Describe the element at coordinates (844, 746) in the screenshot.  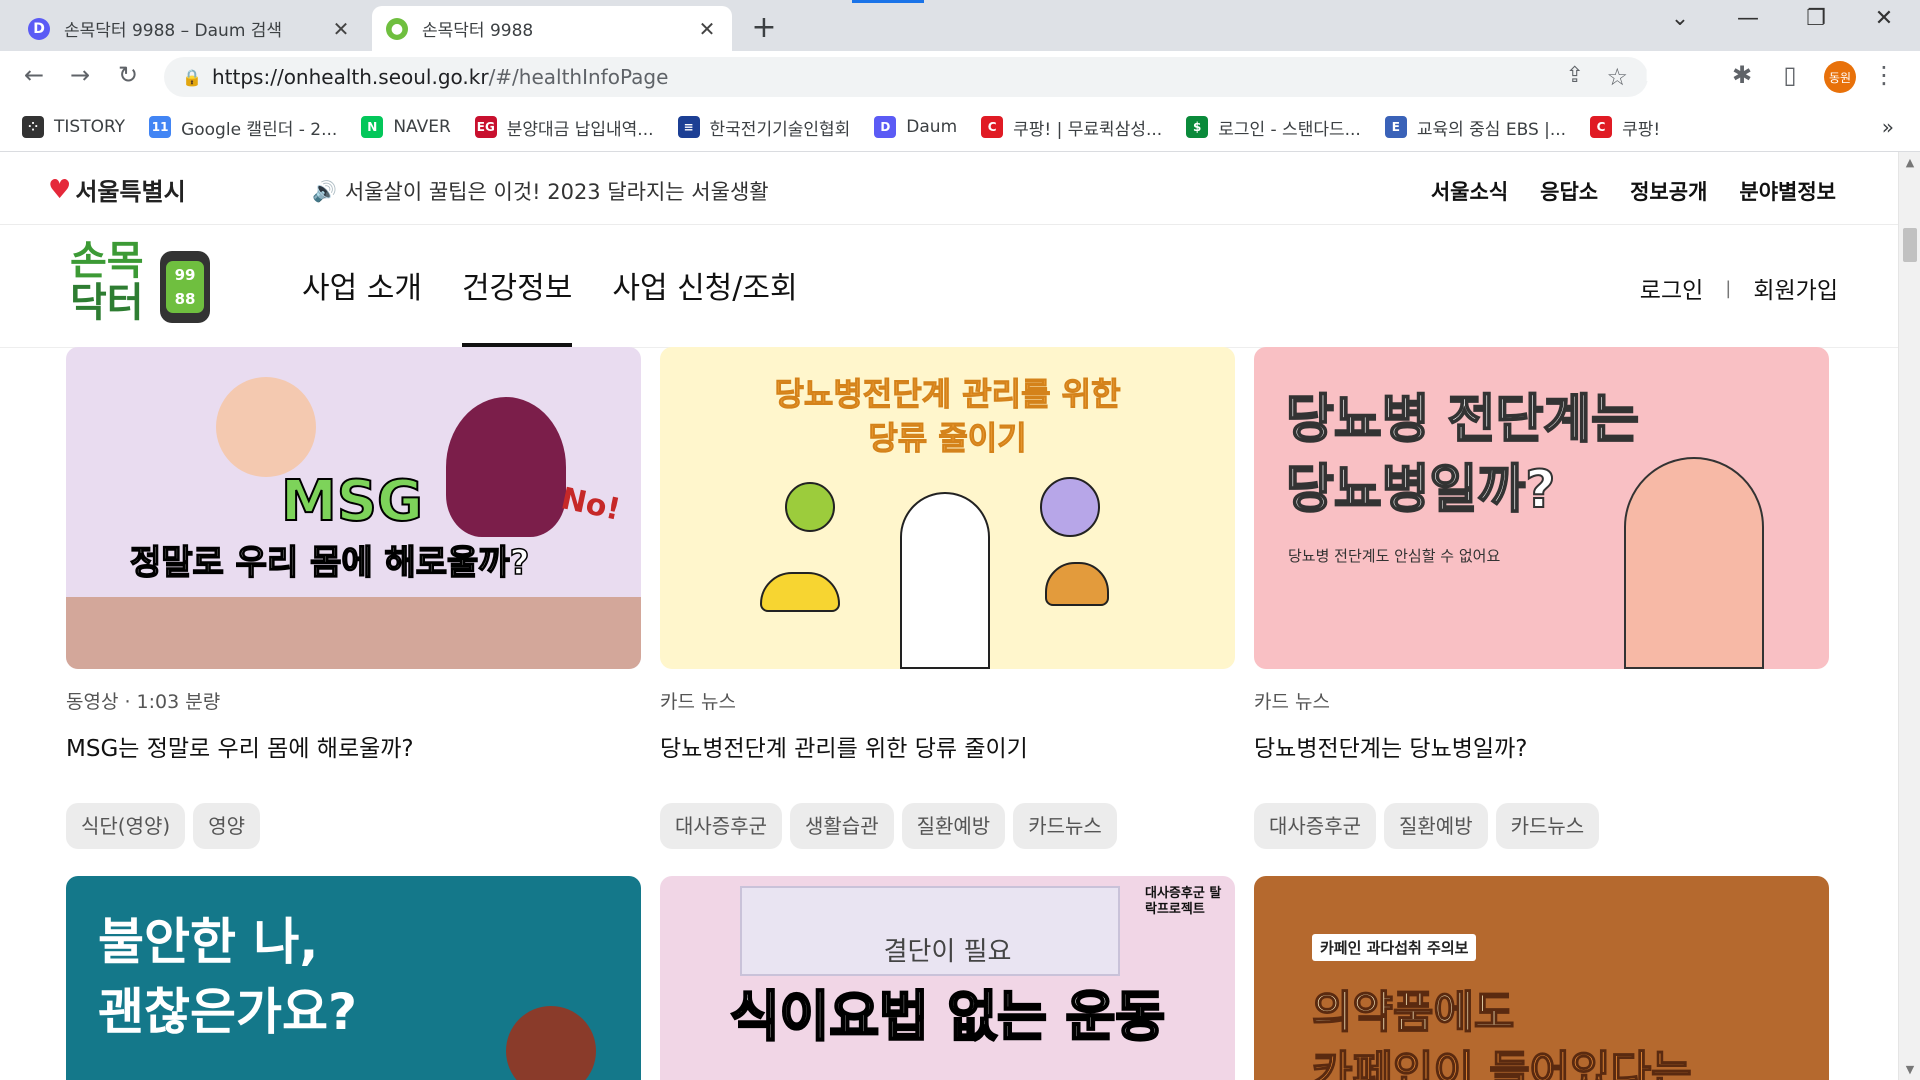
I see `card-title: 당뇨병전단계 관리를 위한 당류 줄이기` at that location.